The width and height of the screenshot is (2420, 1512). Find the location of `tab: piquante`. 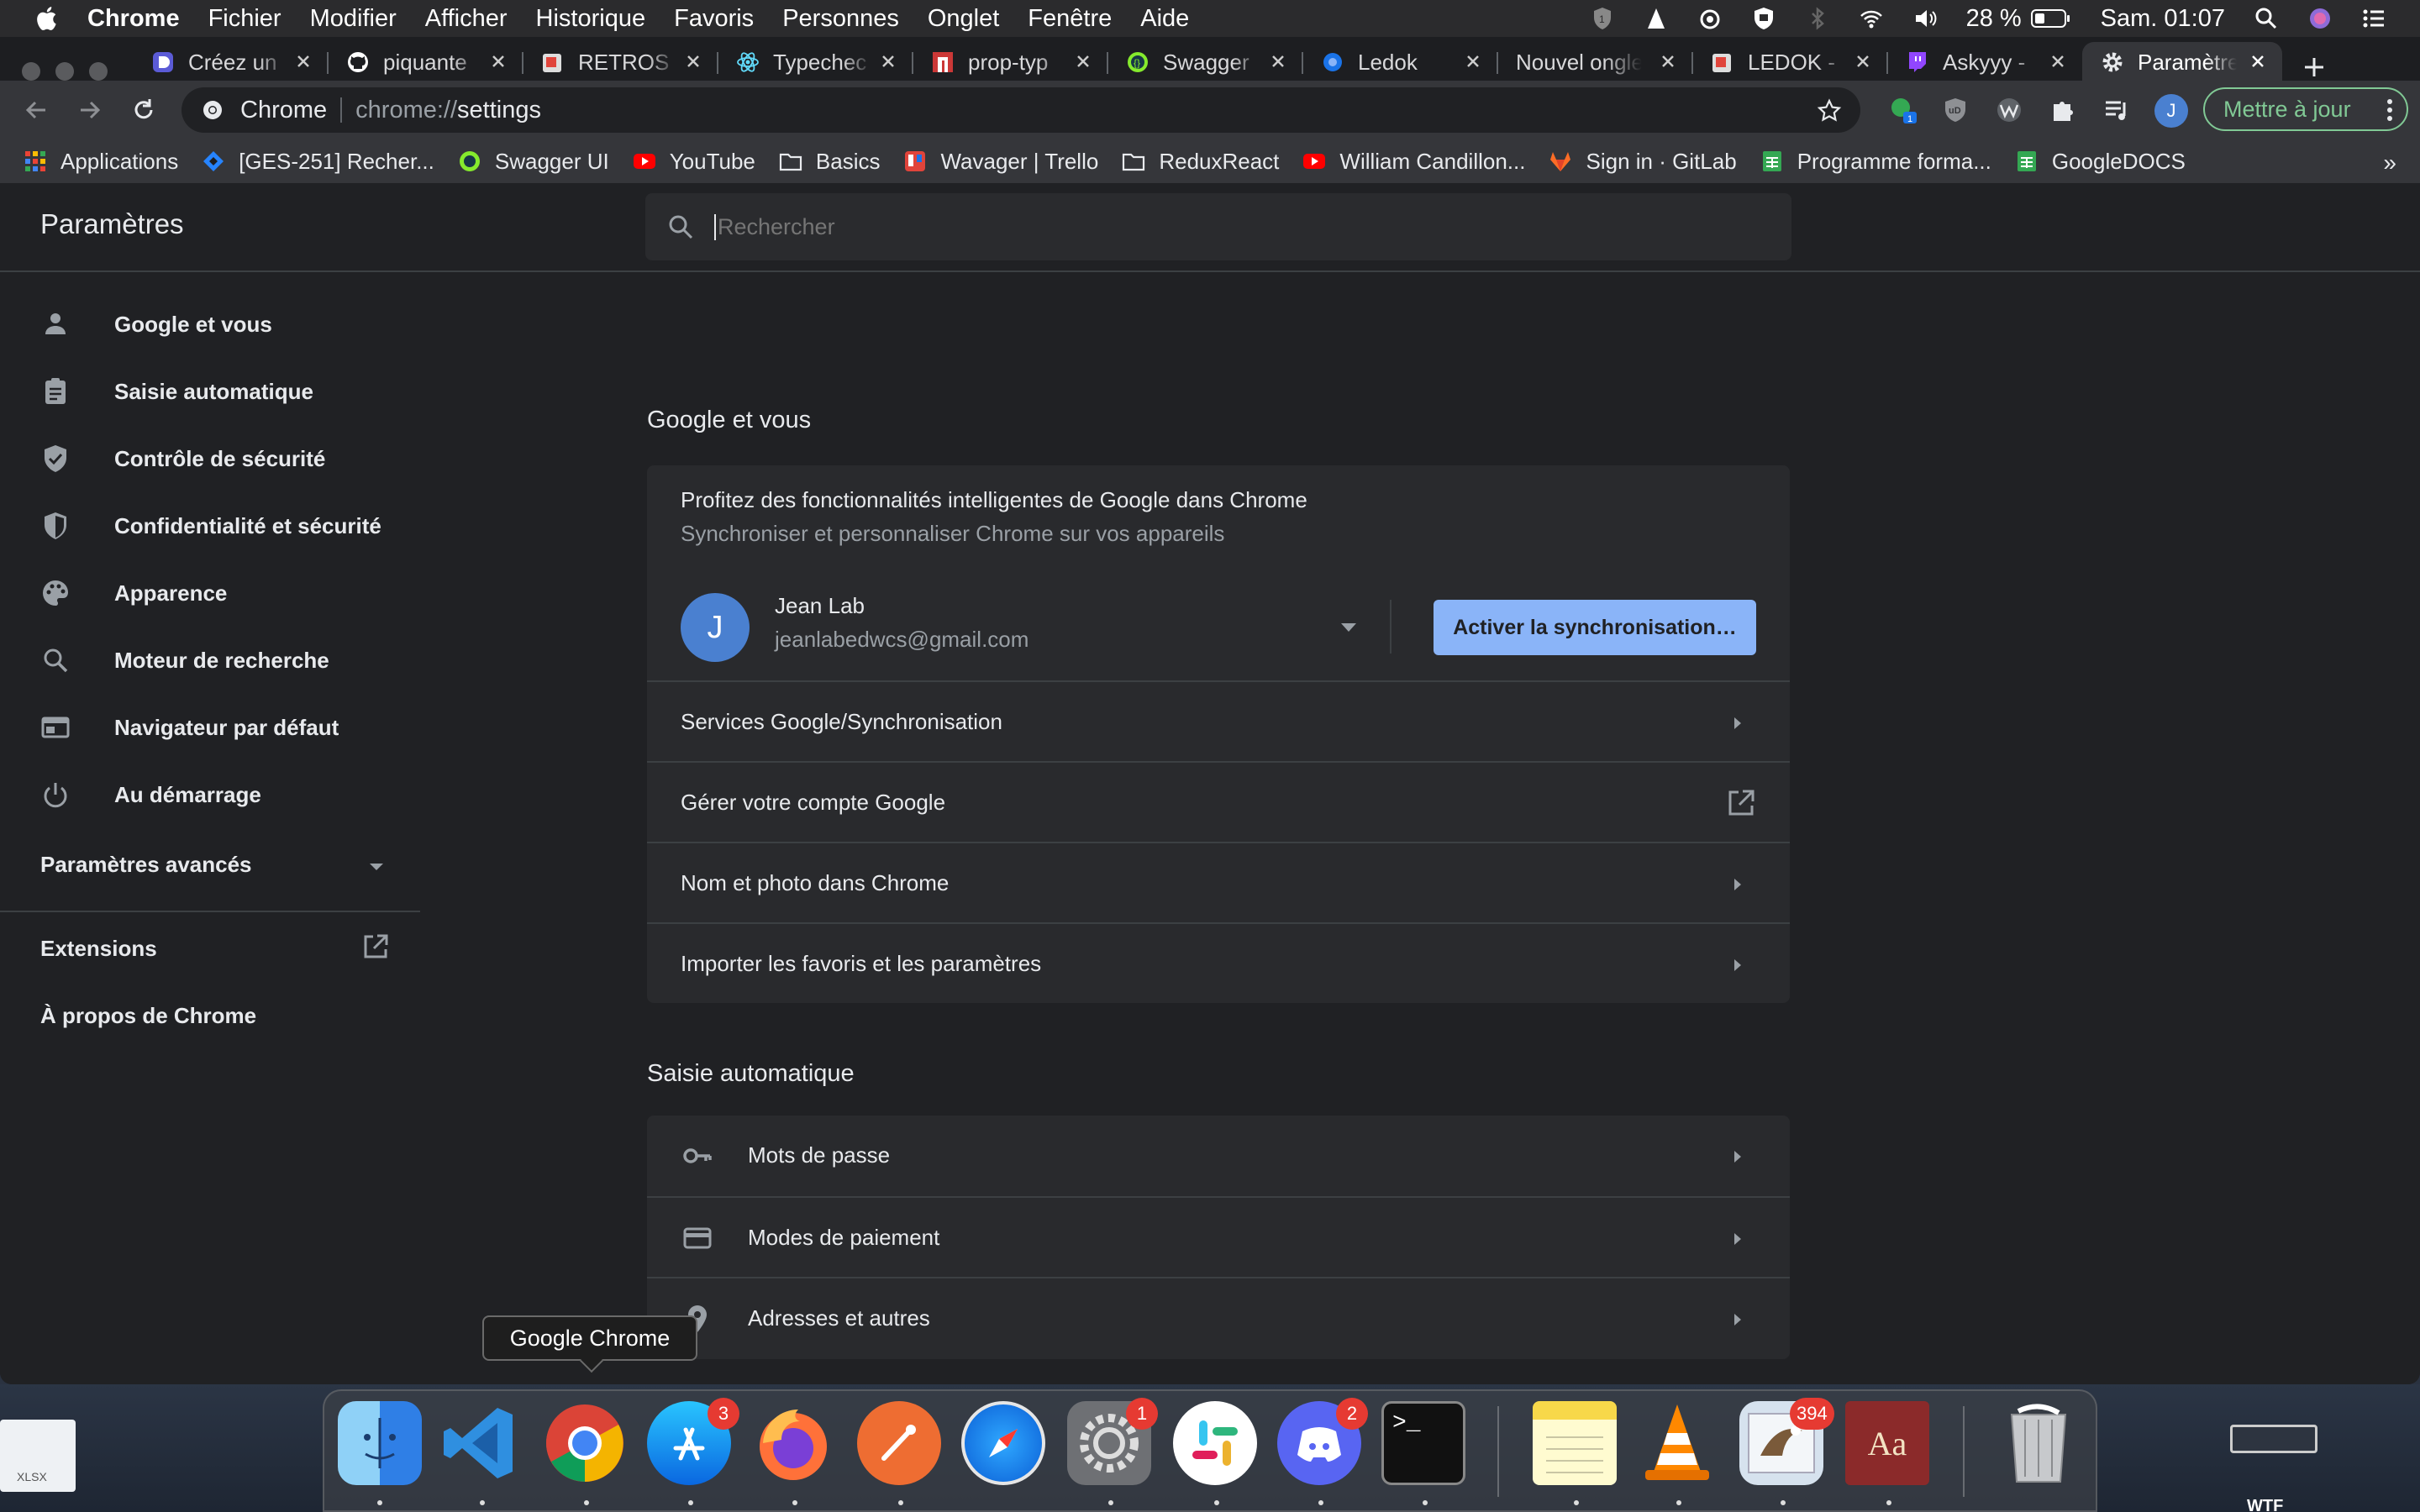

tab: piquante is located at coordinates (426, 62).